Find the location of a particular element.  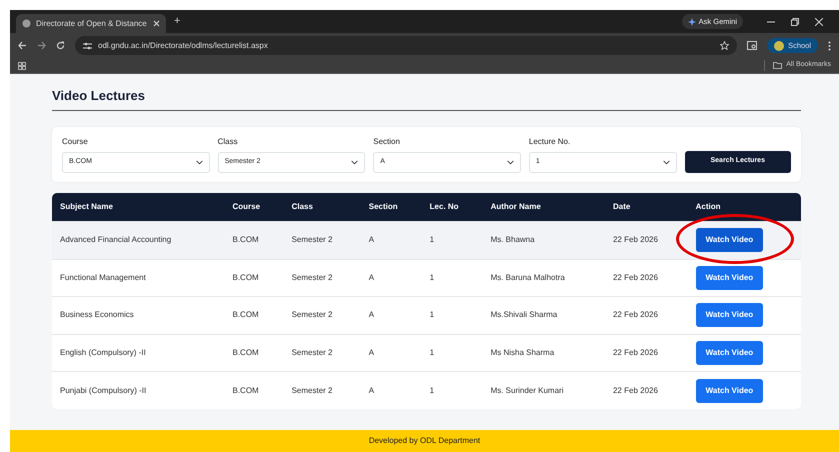

browser-tab: Directorate of Open & Distance is located at coordinates (91, 23).